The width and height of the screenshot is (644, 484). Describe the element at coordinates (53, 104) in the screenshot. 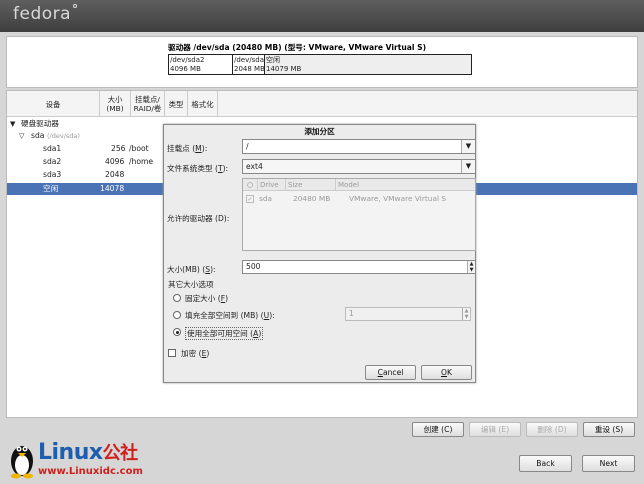

I see `header-device: 设备` at that location.